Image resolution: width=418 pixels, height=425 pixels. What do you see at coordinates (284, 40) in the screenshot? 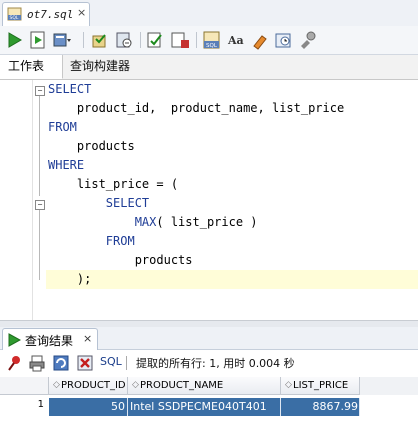
I see `history-icon` at bounding box center [284, 40].